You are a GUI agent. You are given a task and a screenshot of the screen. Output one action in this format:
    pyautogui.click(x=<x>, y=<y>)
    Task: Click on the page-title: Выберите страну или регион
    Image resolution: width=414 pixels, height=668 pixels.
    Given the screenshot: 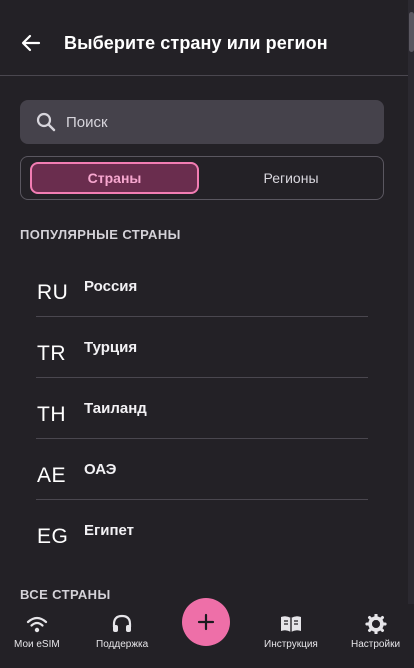 What is the action you would take?
    pyautogui.click(x=196, y=43)
    